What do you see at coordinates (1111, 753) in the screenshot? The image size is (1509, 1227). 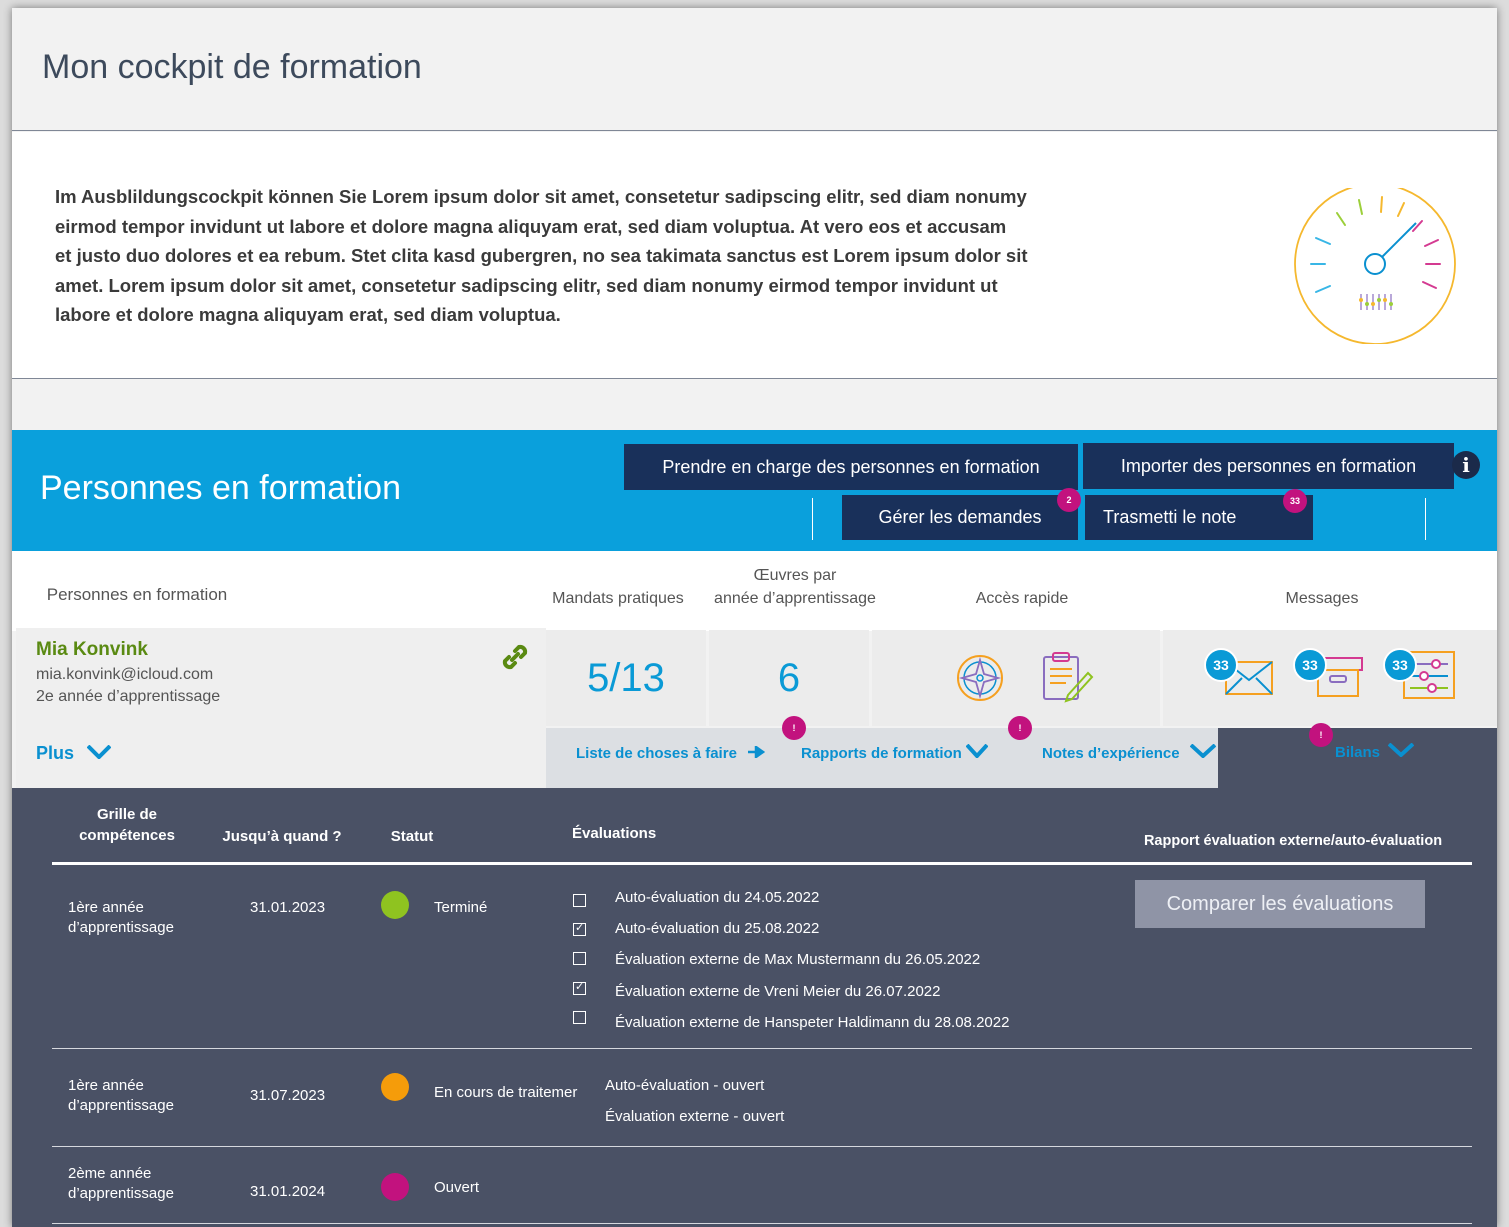 I see `tab-notes-label: Notes d’expérience` at bounding box center [1111, 753].